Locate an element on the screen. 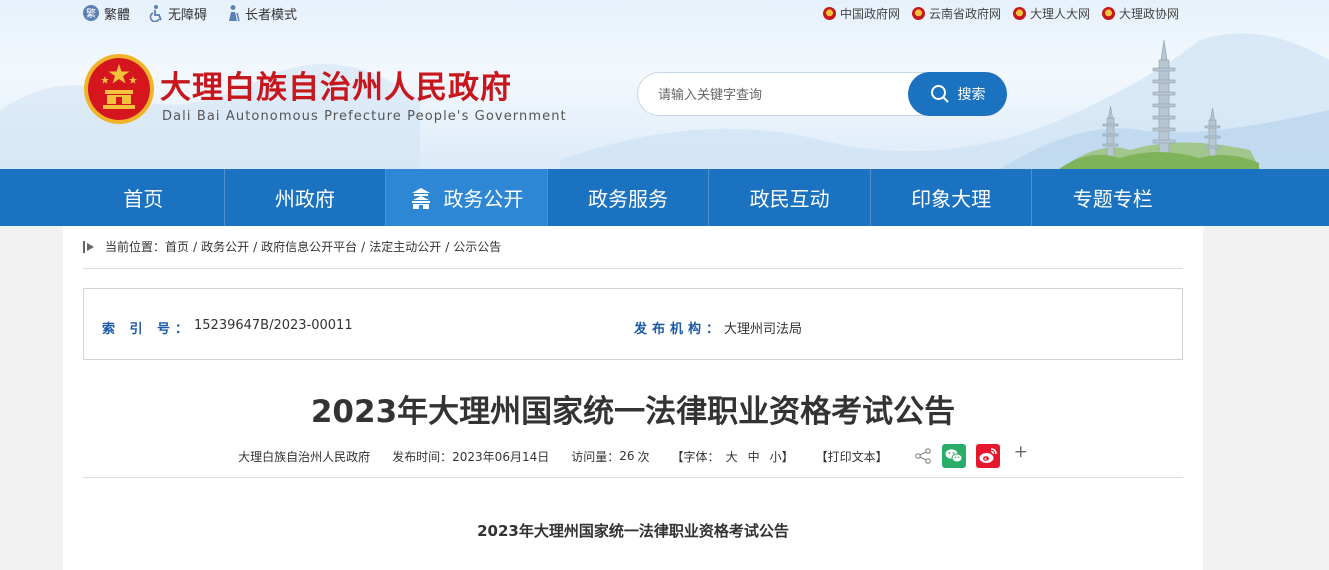 This screenshot has height=570, width=1329. accessibility-link: 无障碍 is located at coordinates (177, 13).